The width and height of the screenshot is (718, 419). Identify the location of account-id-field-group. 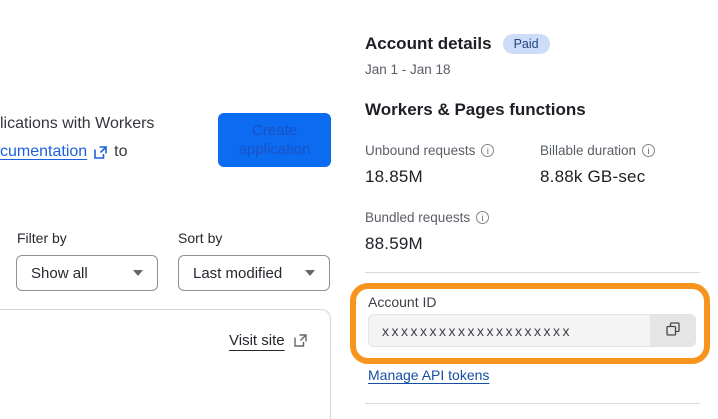
(532, 330).